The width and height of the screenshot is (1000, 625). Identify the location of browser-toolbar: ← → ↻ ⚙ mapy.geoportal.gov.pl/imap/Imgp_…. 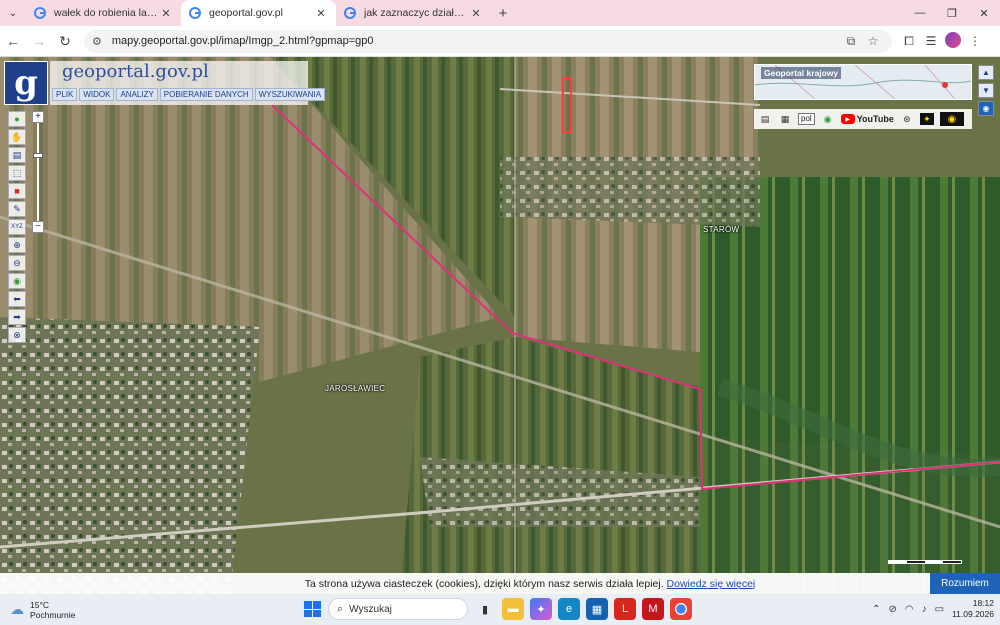
(500, 41).